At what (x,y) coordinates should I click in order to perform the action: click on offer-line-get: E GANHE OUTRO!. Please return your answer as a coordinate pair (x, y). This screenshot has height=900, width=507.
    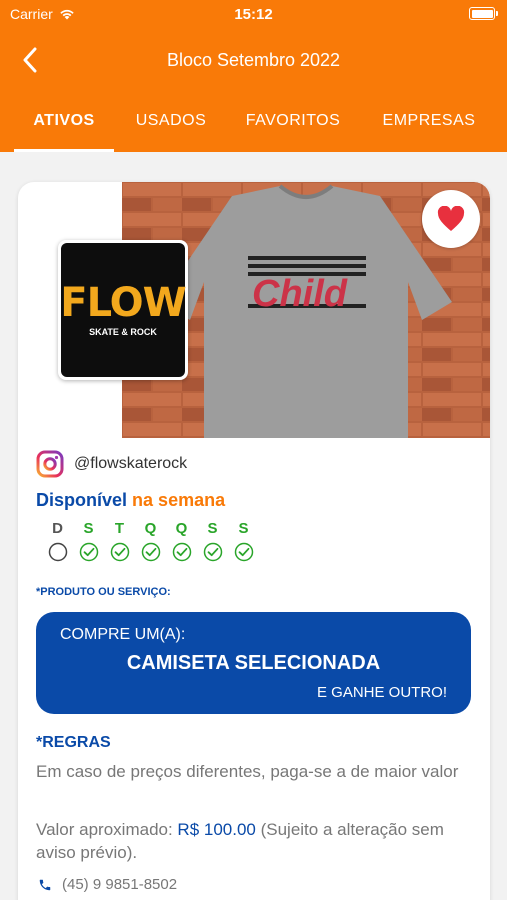
    Looking at the image, I should click on (381, 692).